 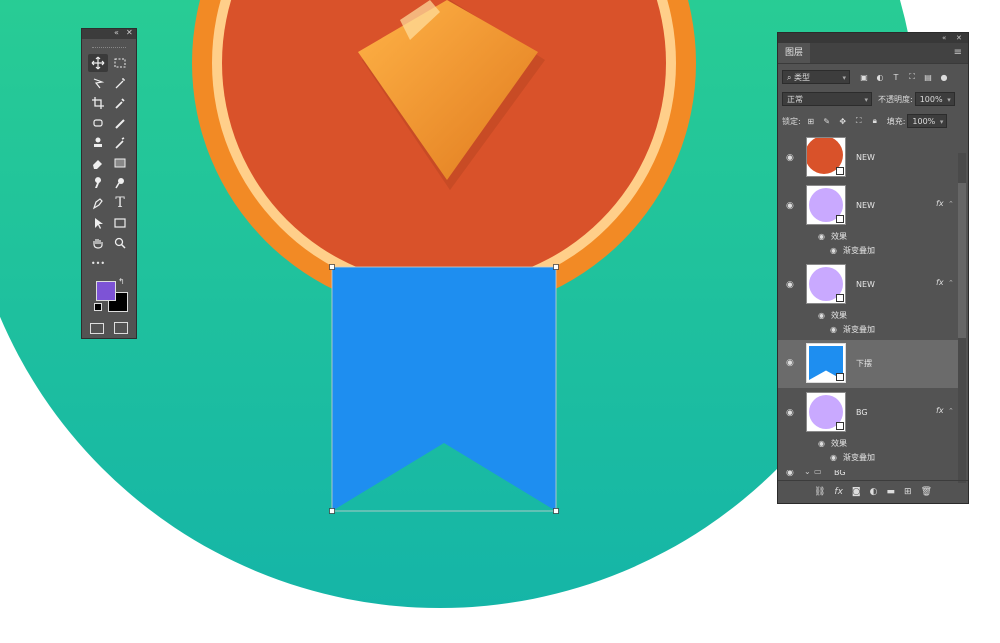 What do you see at coordinates (121, 328) in the screenshot?
I see `screen-mode-icon` at bounding box center [121, 328].